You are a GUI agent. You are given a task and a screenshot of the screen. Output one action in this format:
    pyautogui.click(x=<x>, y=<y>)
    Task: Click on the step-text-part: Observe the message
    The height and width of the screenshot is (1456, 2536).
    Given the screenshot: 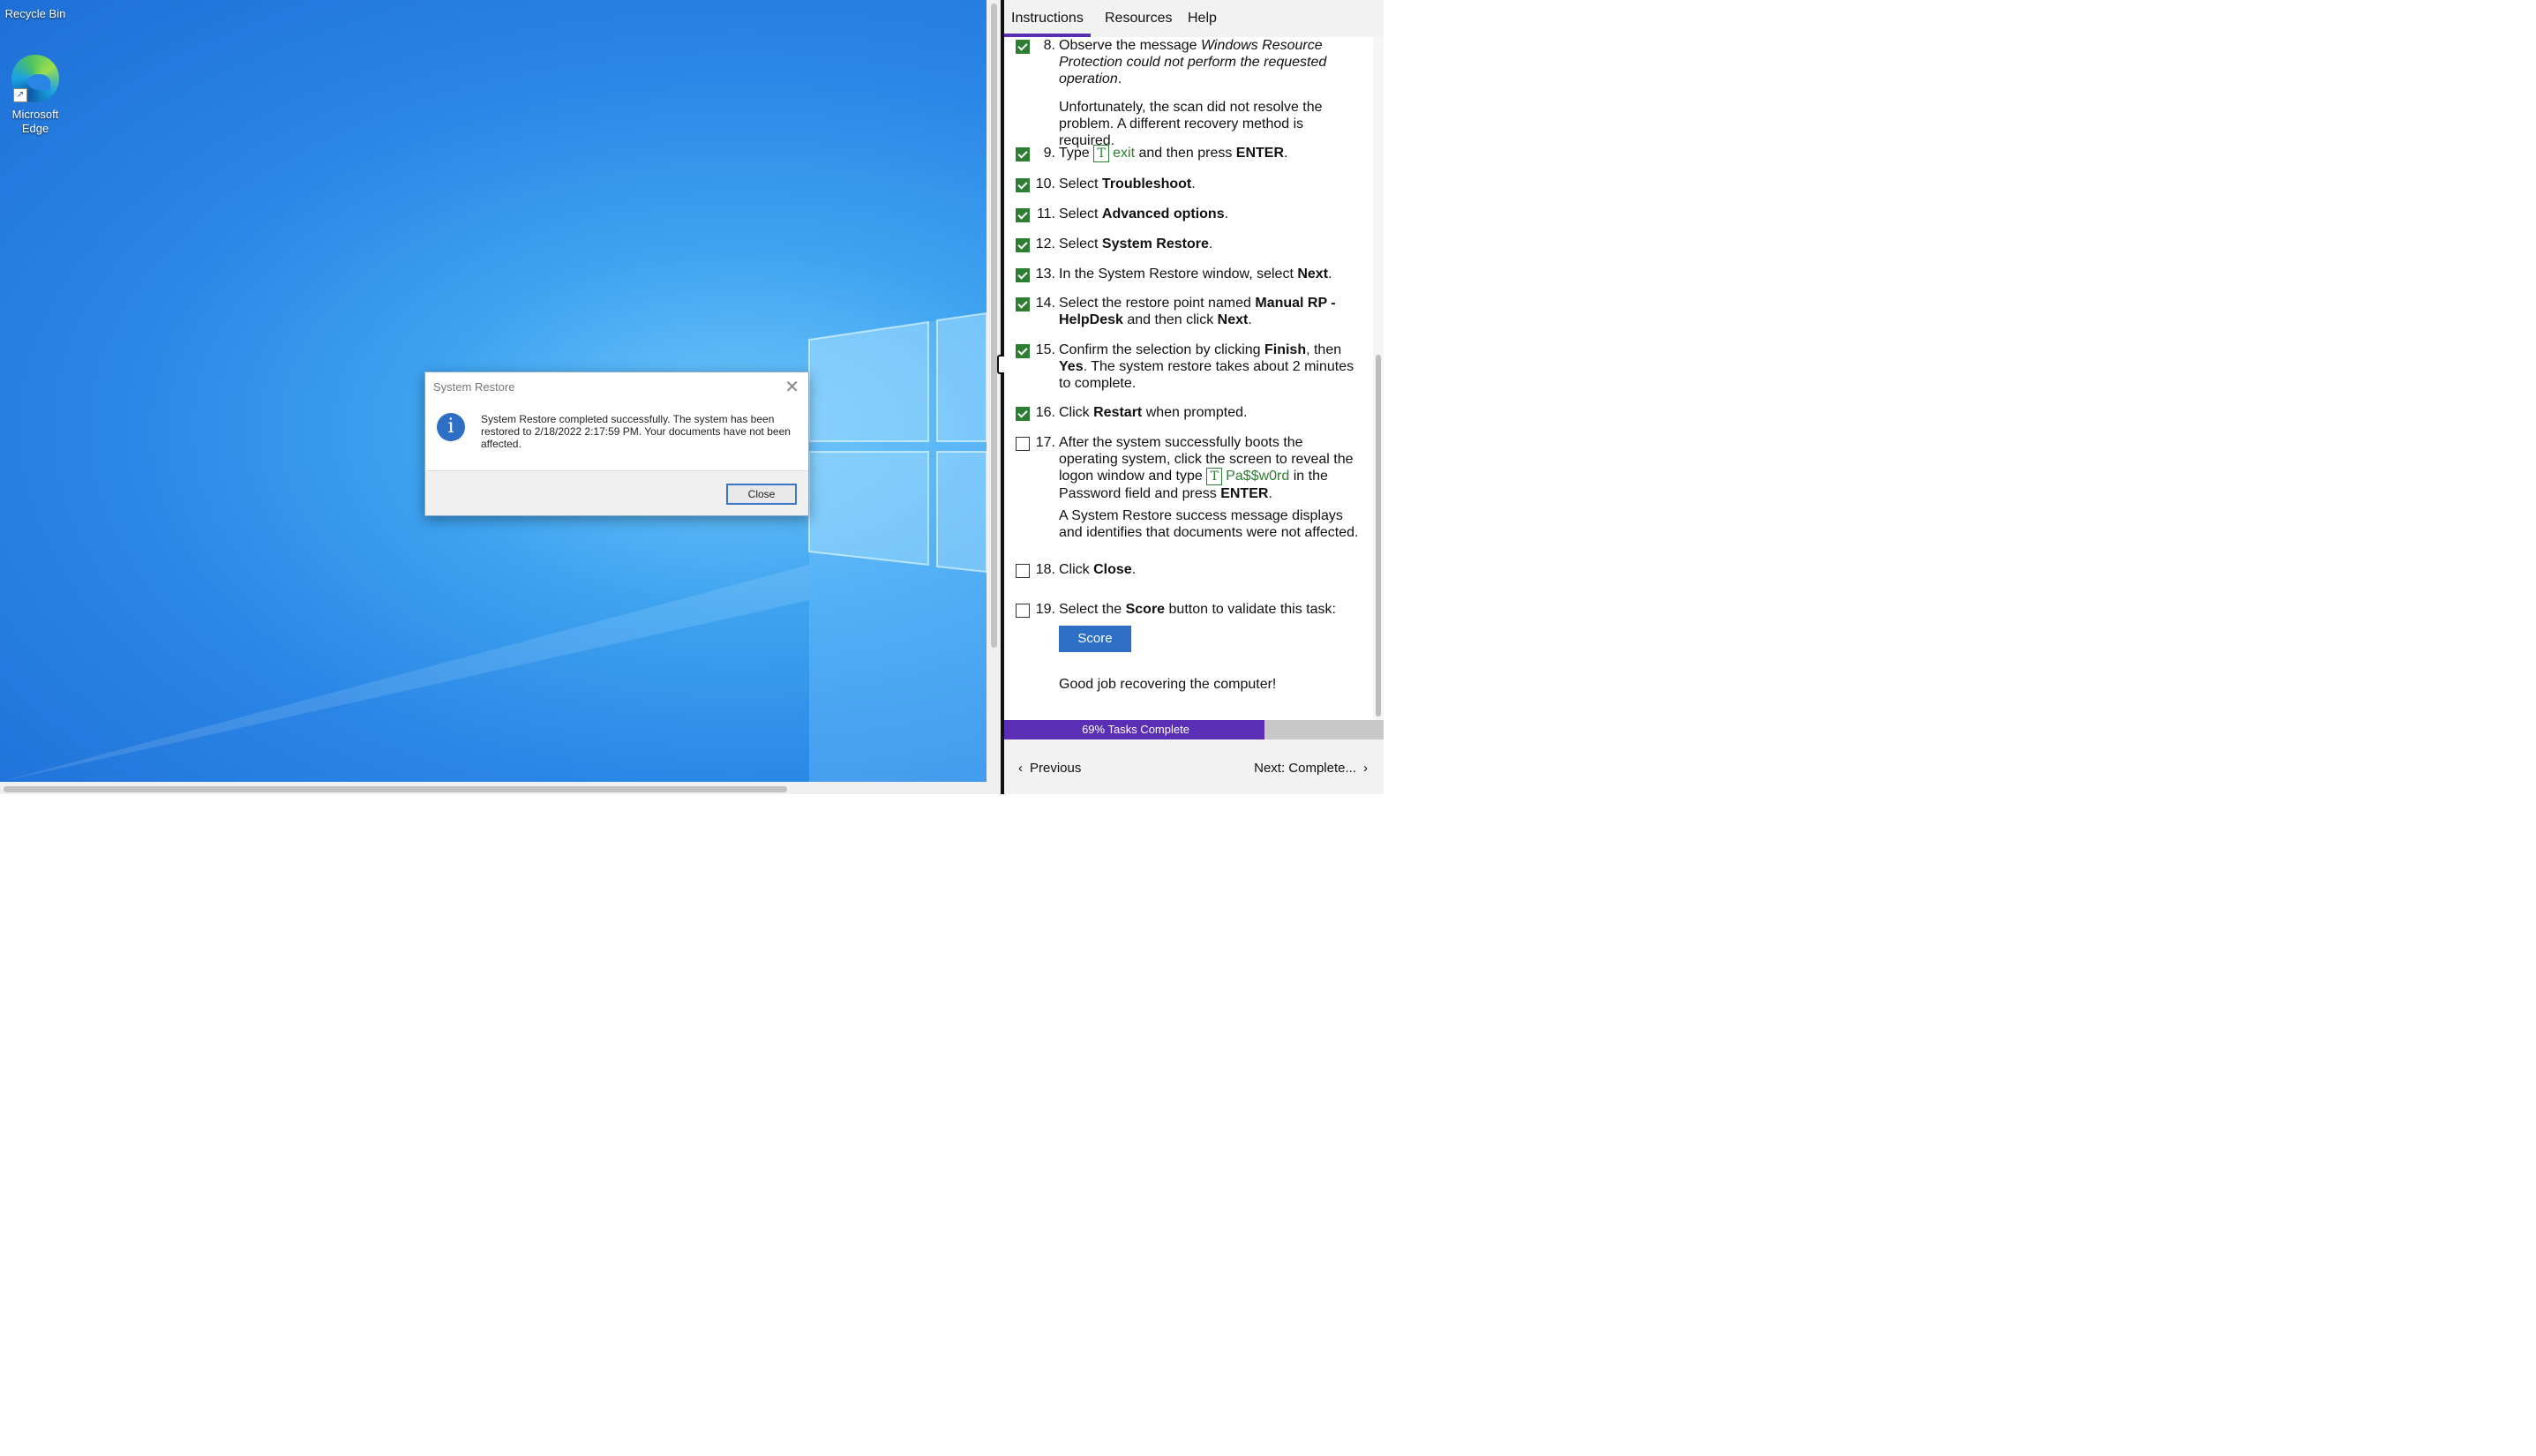 What is the action you would take?
    pyautogui.click(x=1130, y=45)
    